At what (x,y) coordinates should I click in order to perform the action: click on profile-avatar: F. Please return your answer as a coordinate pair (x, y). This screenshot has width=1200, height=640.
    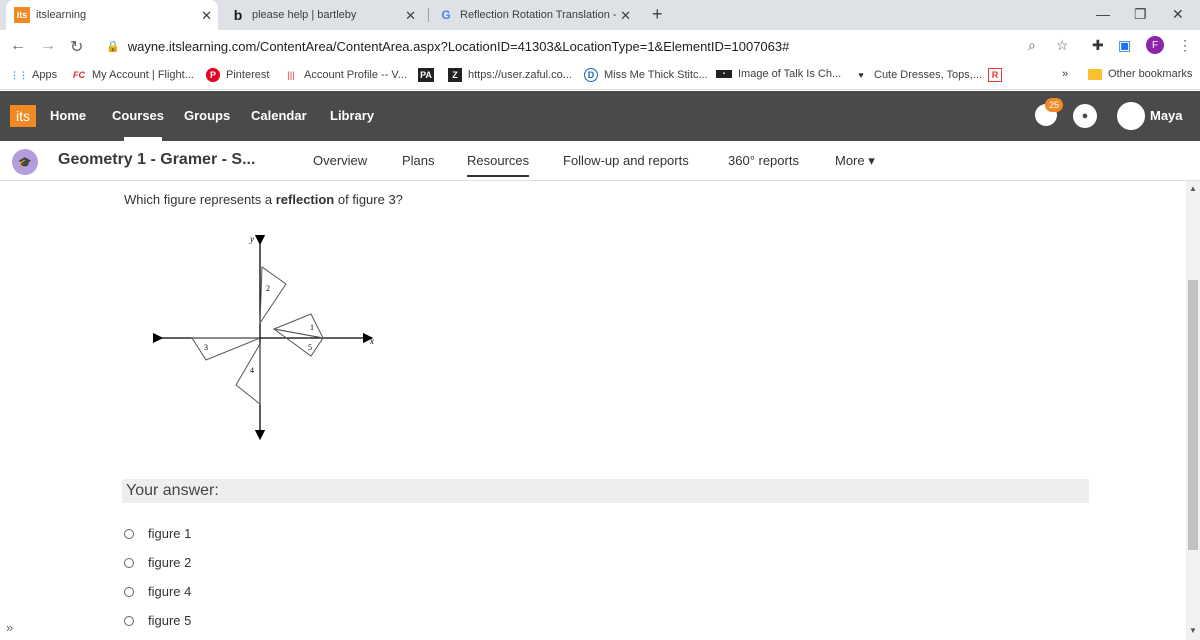
    Looking at the image, I should click on (1155, 45).